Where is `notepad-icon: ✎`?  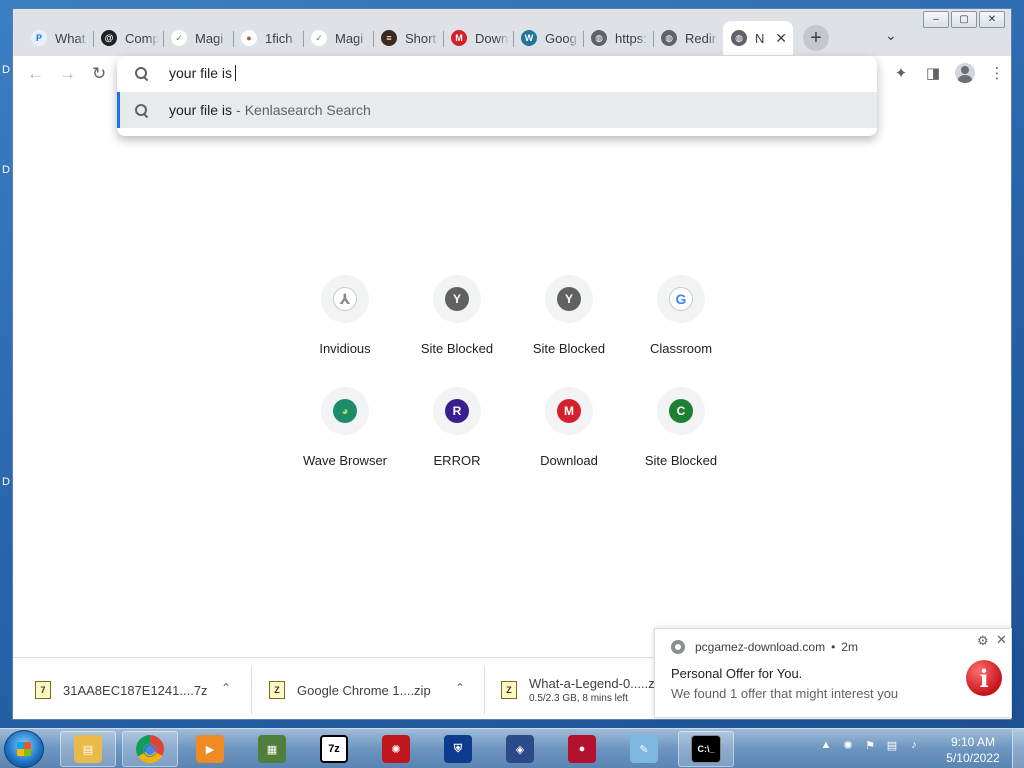
notepad-icon: ✎ is located at coordinates (644, 749).